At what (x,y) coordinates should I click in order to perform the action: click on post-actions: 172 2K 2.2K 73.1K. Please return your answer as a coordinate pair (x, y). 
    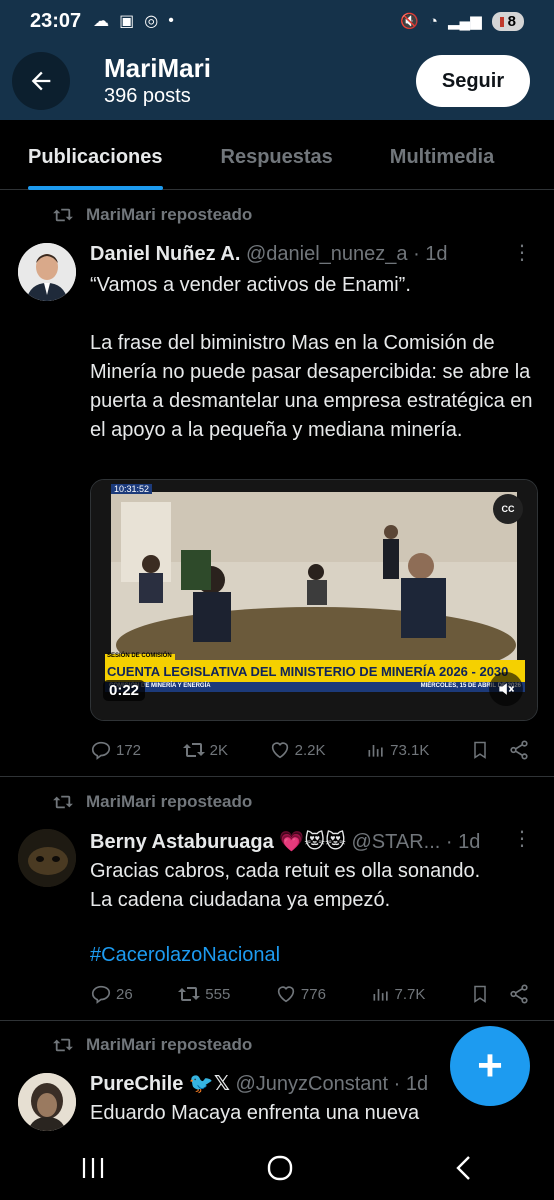
    Looking at the image, I should click on (310, 750).